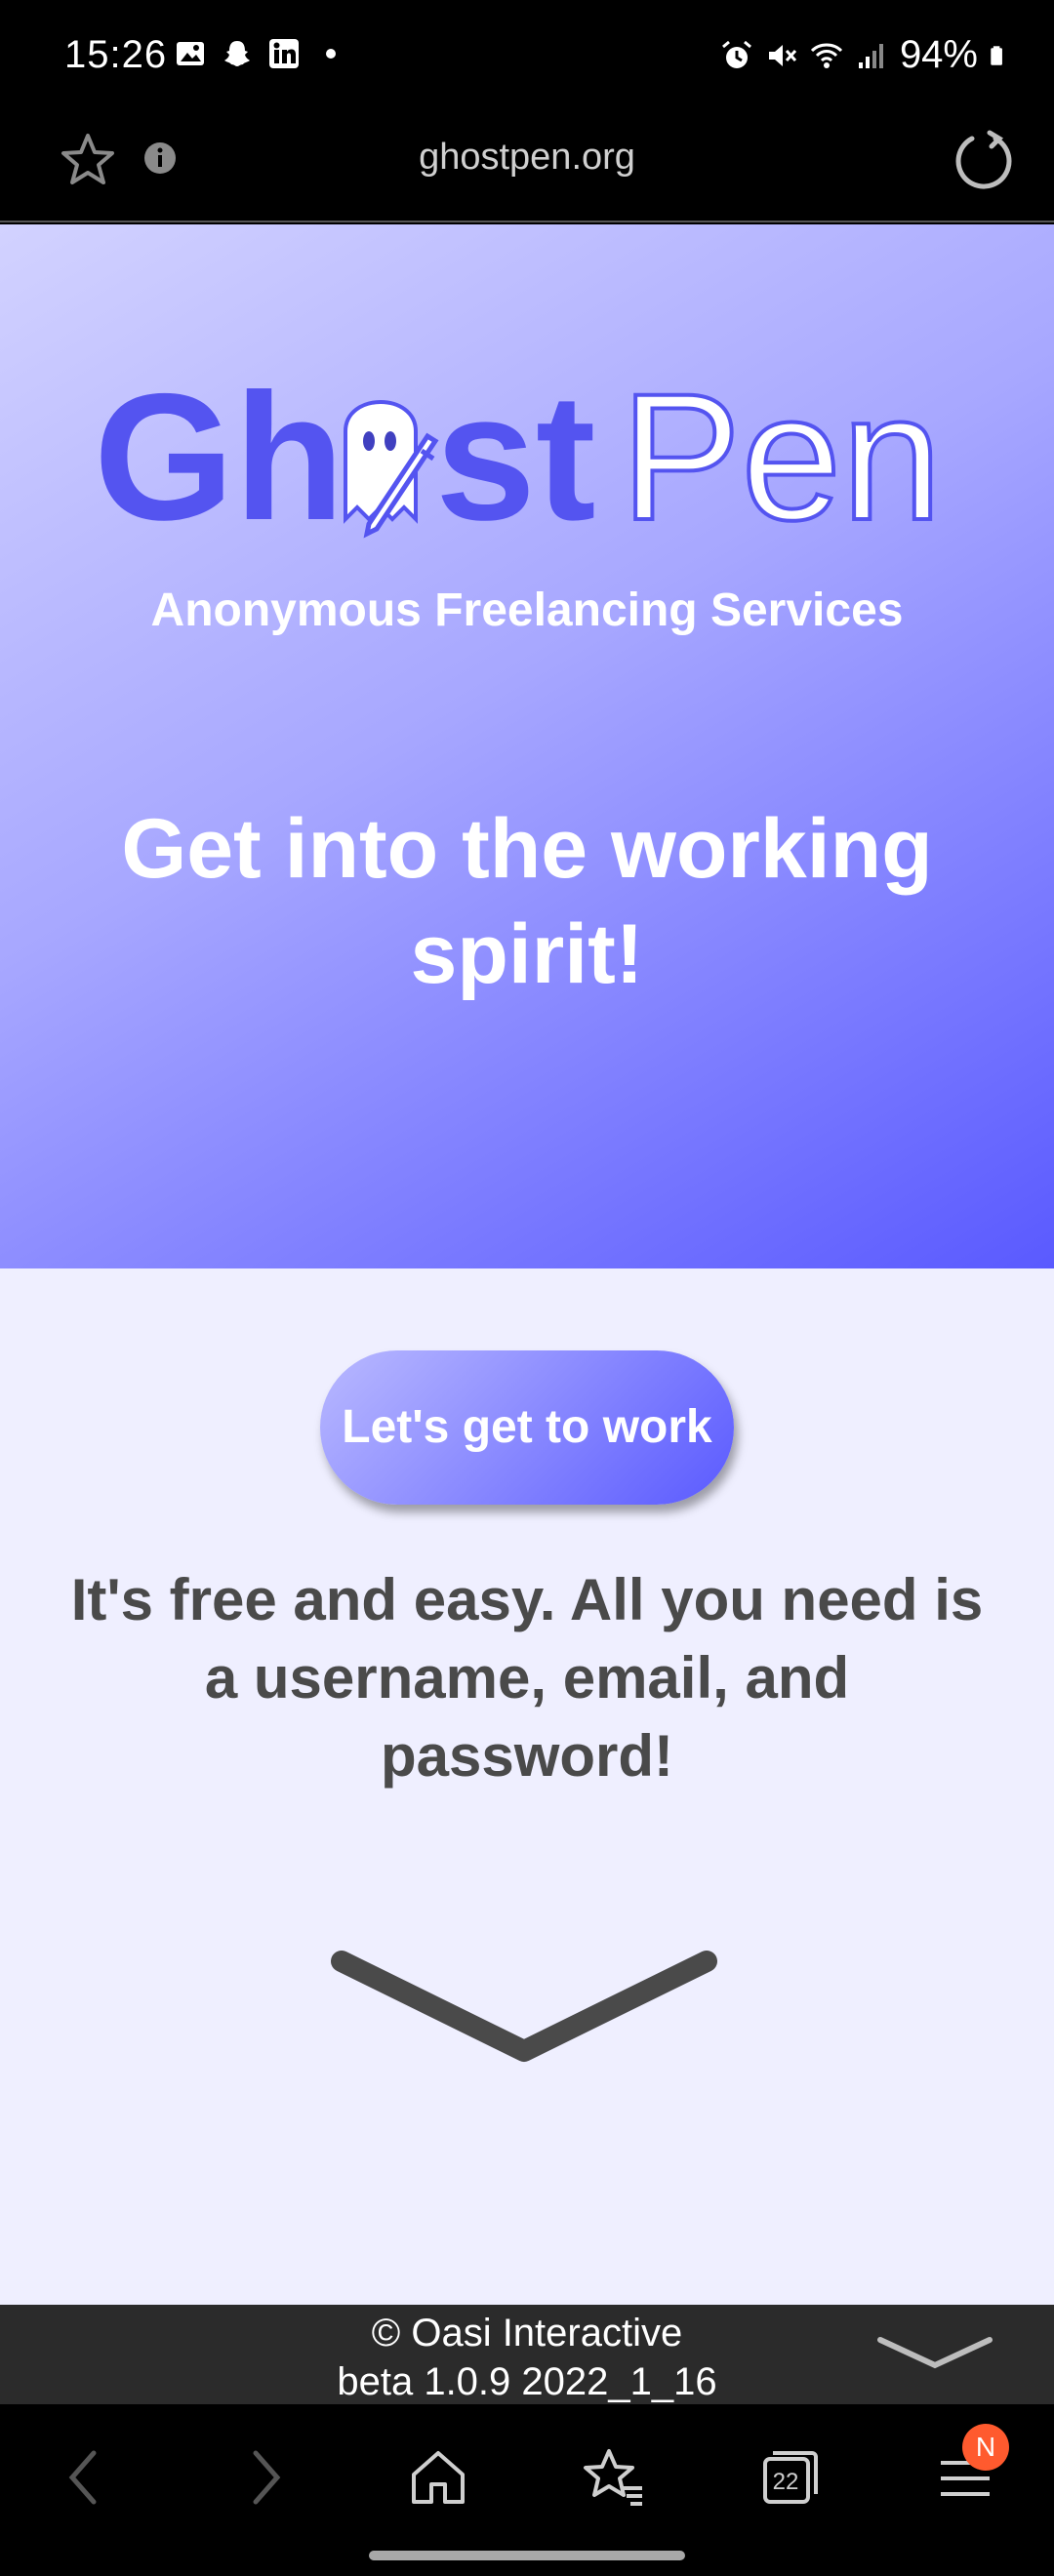 The height and width of the screenshot is (2576, 1054). Describe the element at coordinates (871, 55) in the screenshot. I see `signal-icon` at that location.